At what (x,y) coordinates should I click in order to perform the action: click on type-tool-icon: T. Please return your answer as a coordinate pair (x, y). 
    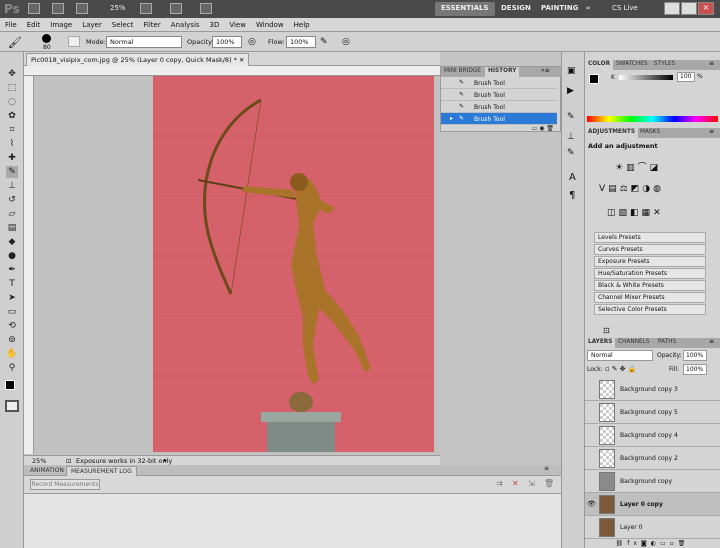
    Looking at the image, I should click on (12, 284).